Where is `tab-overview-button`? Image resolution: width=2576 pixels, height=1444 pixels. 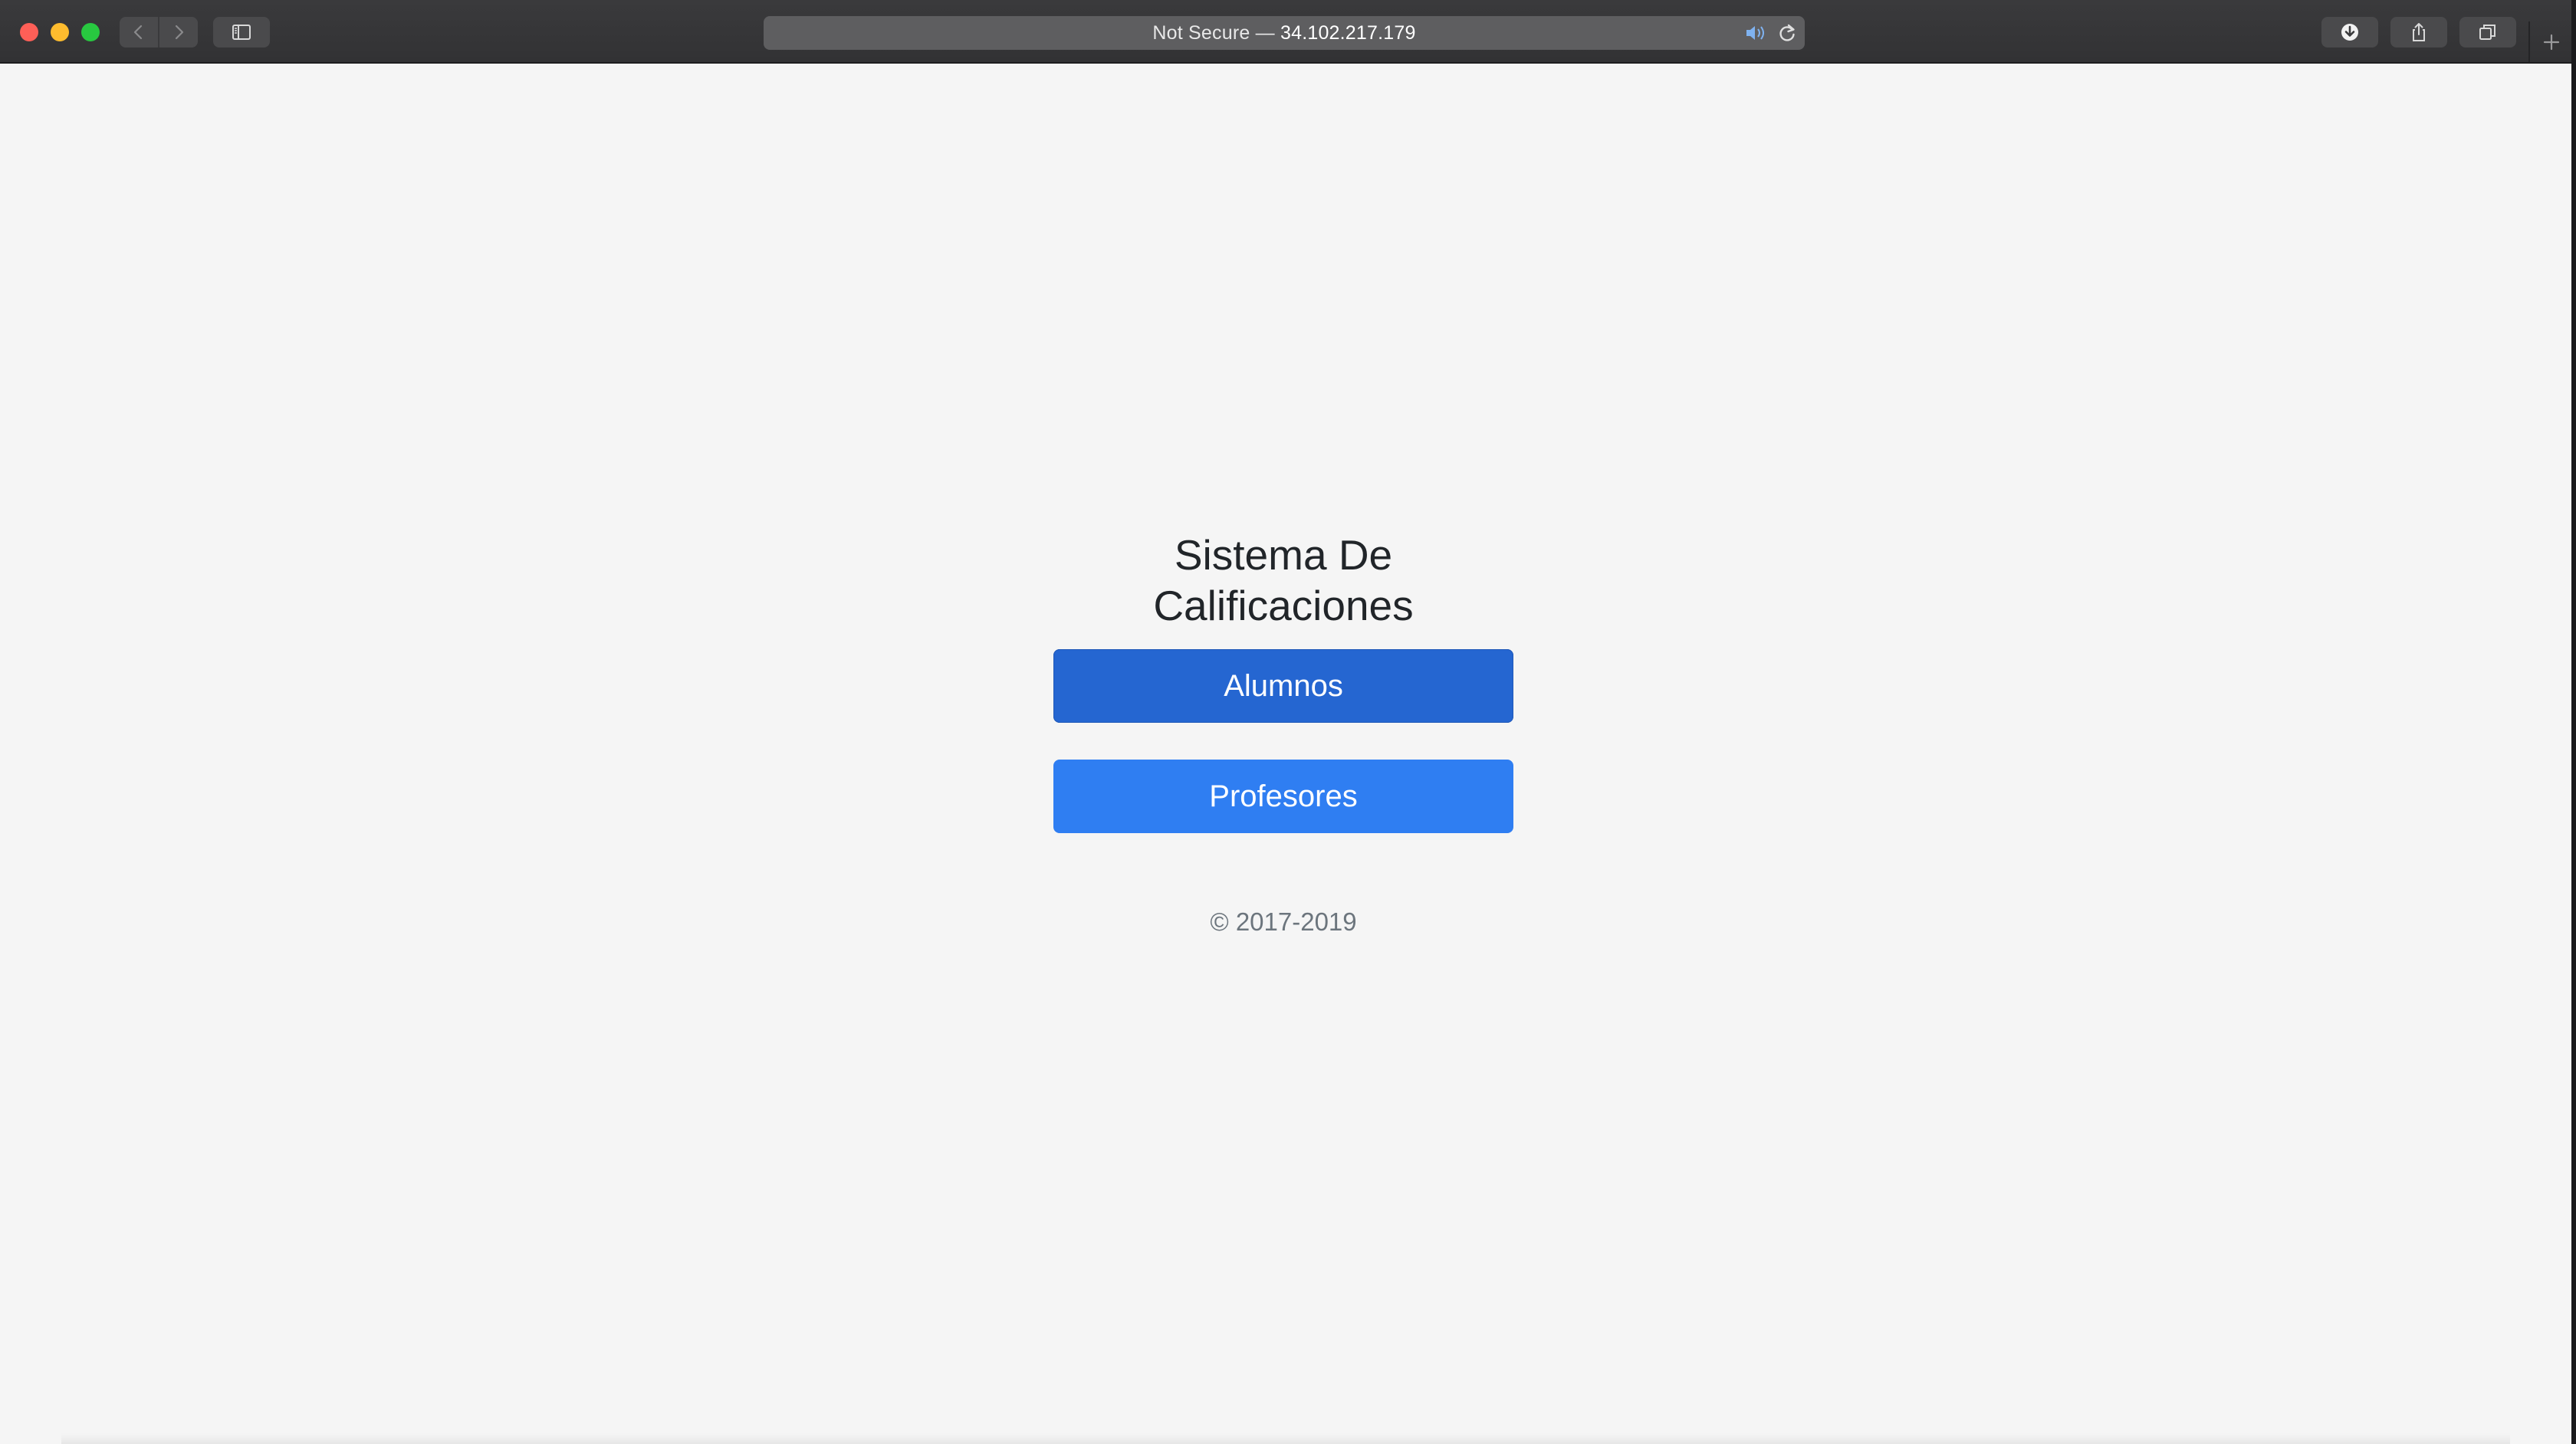 tab-overview-button is located at coordinates (2488, 33).